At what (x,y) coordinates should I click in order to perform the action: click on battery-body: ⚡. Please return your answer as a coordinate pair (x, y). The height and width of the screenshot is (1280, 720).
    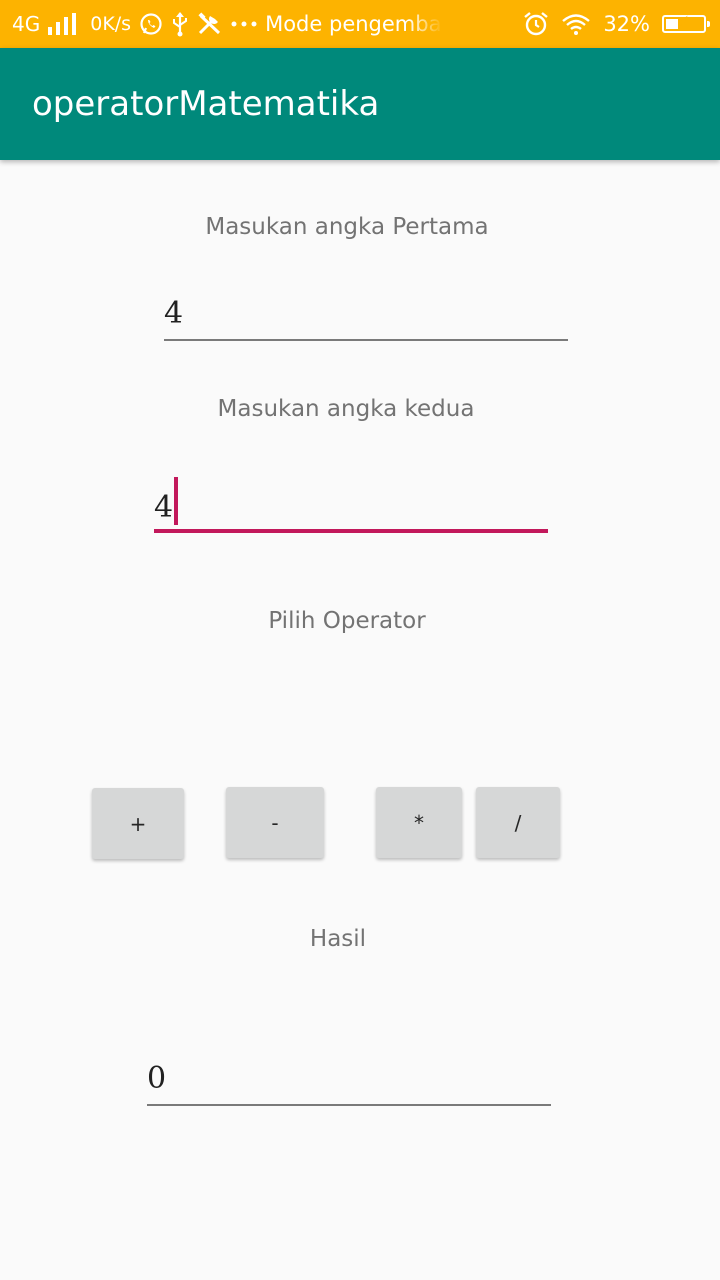
    Looking at the image, I should click on (686, 23).